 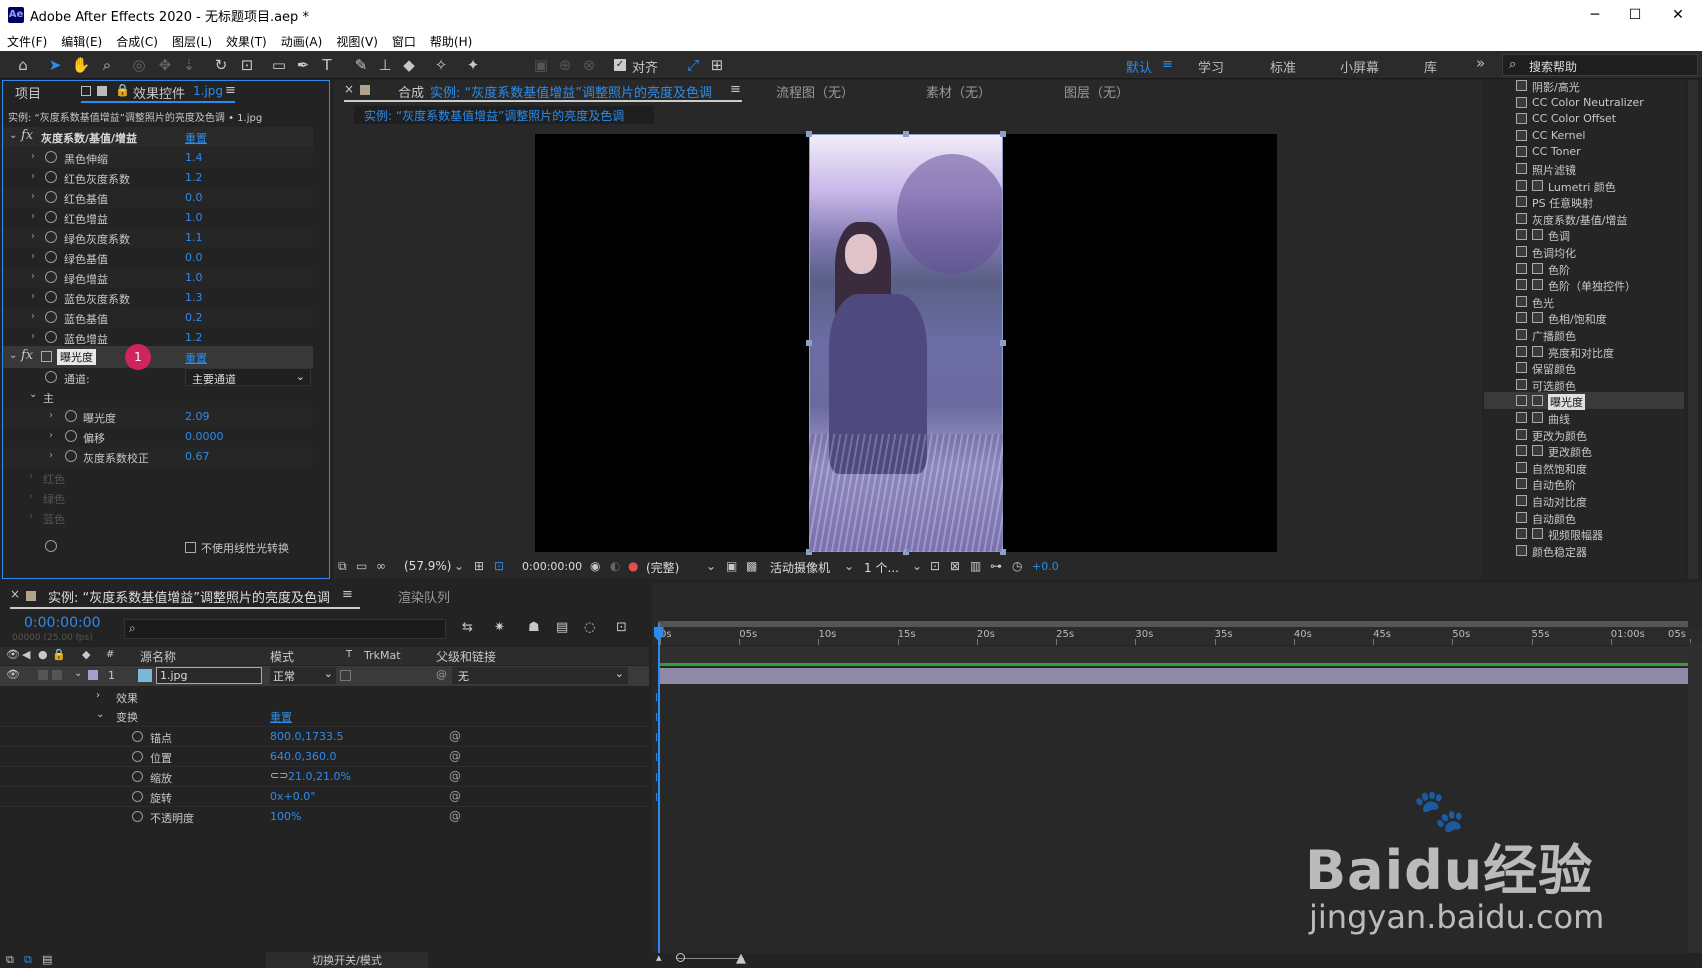 What do you see at coordinates (562, 627) in the screenshot?
I see `frame-blending-icon: ▤` at bounding box center [562, 627].